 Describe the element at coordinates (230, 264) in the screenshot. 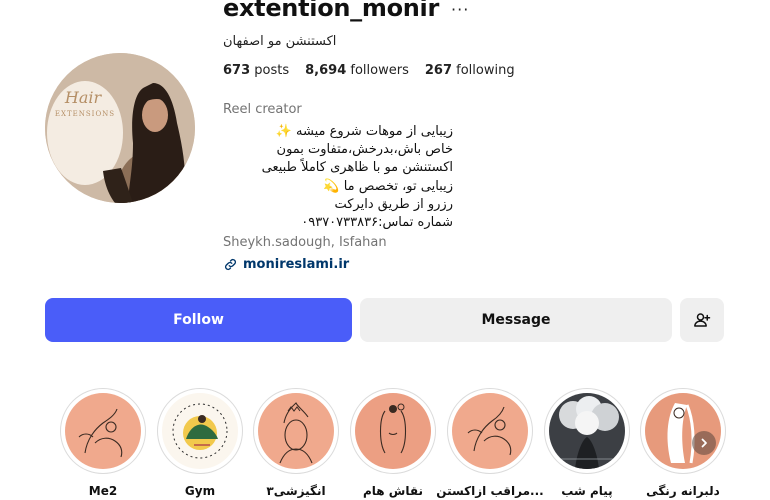

I see `link-icon` at that location.